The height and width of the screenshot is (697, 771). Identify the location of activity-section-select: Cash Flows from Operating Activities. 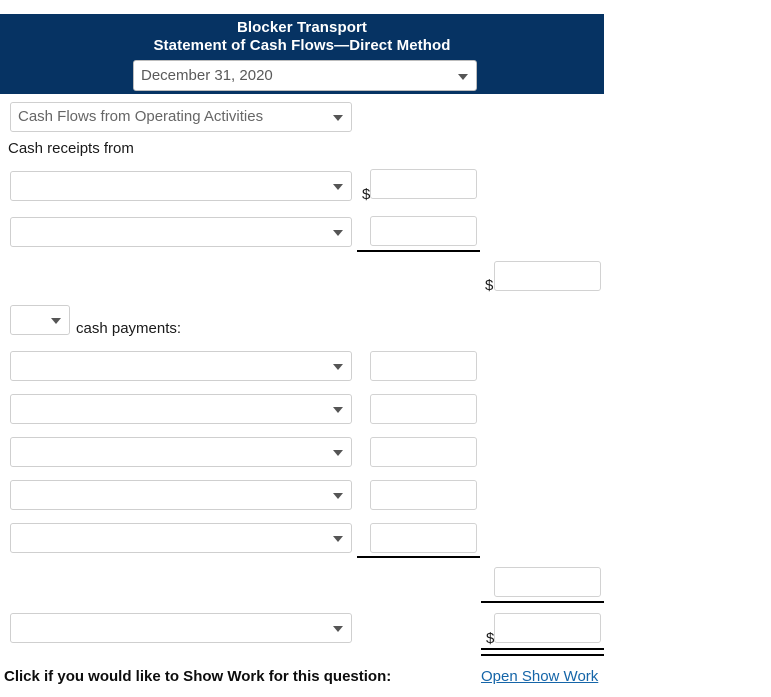
(181, 117).